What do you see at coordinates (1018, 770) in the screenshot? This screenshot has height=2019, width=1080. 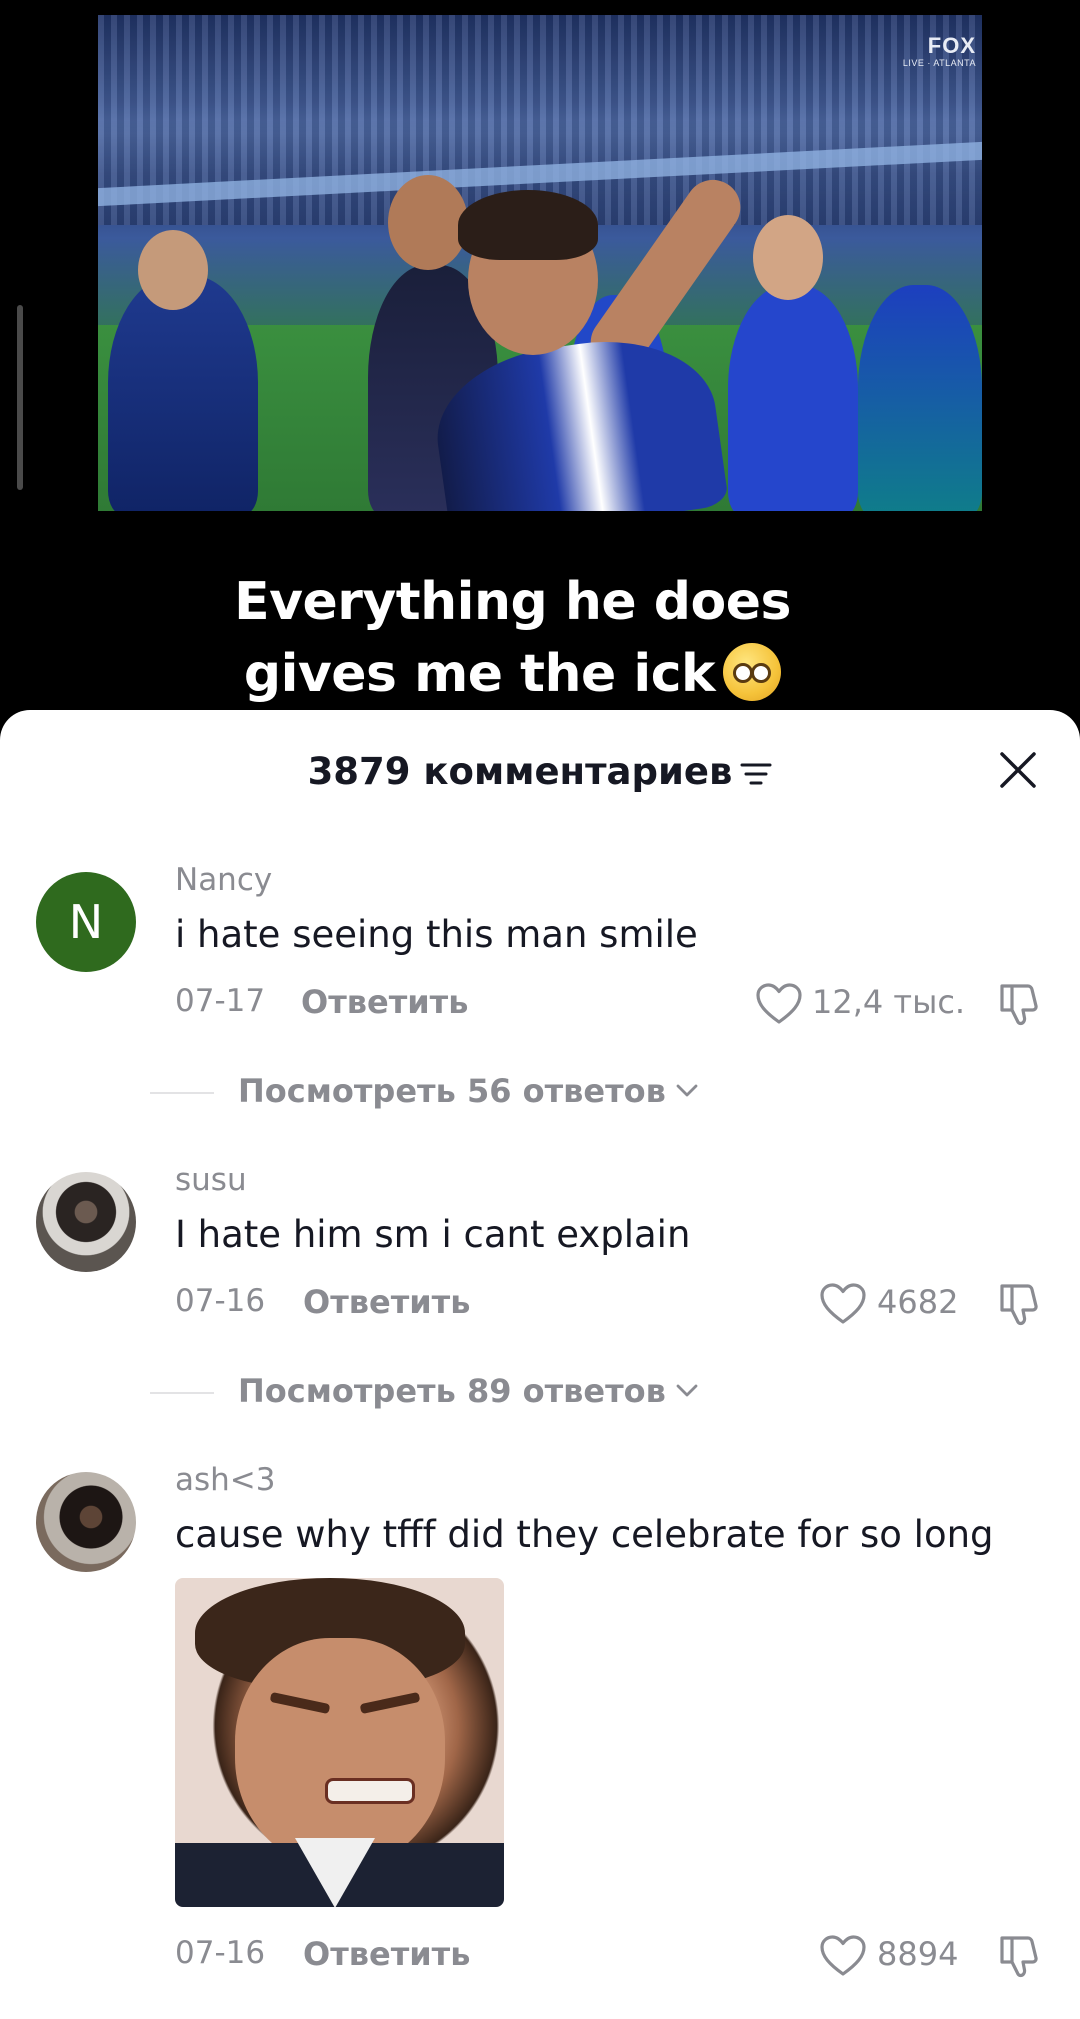 I see `close-icon` at bounding box center [1018, 770].